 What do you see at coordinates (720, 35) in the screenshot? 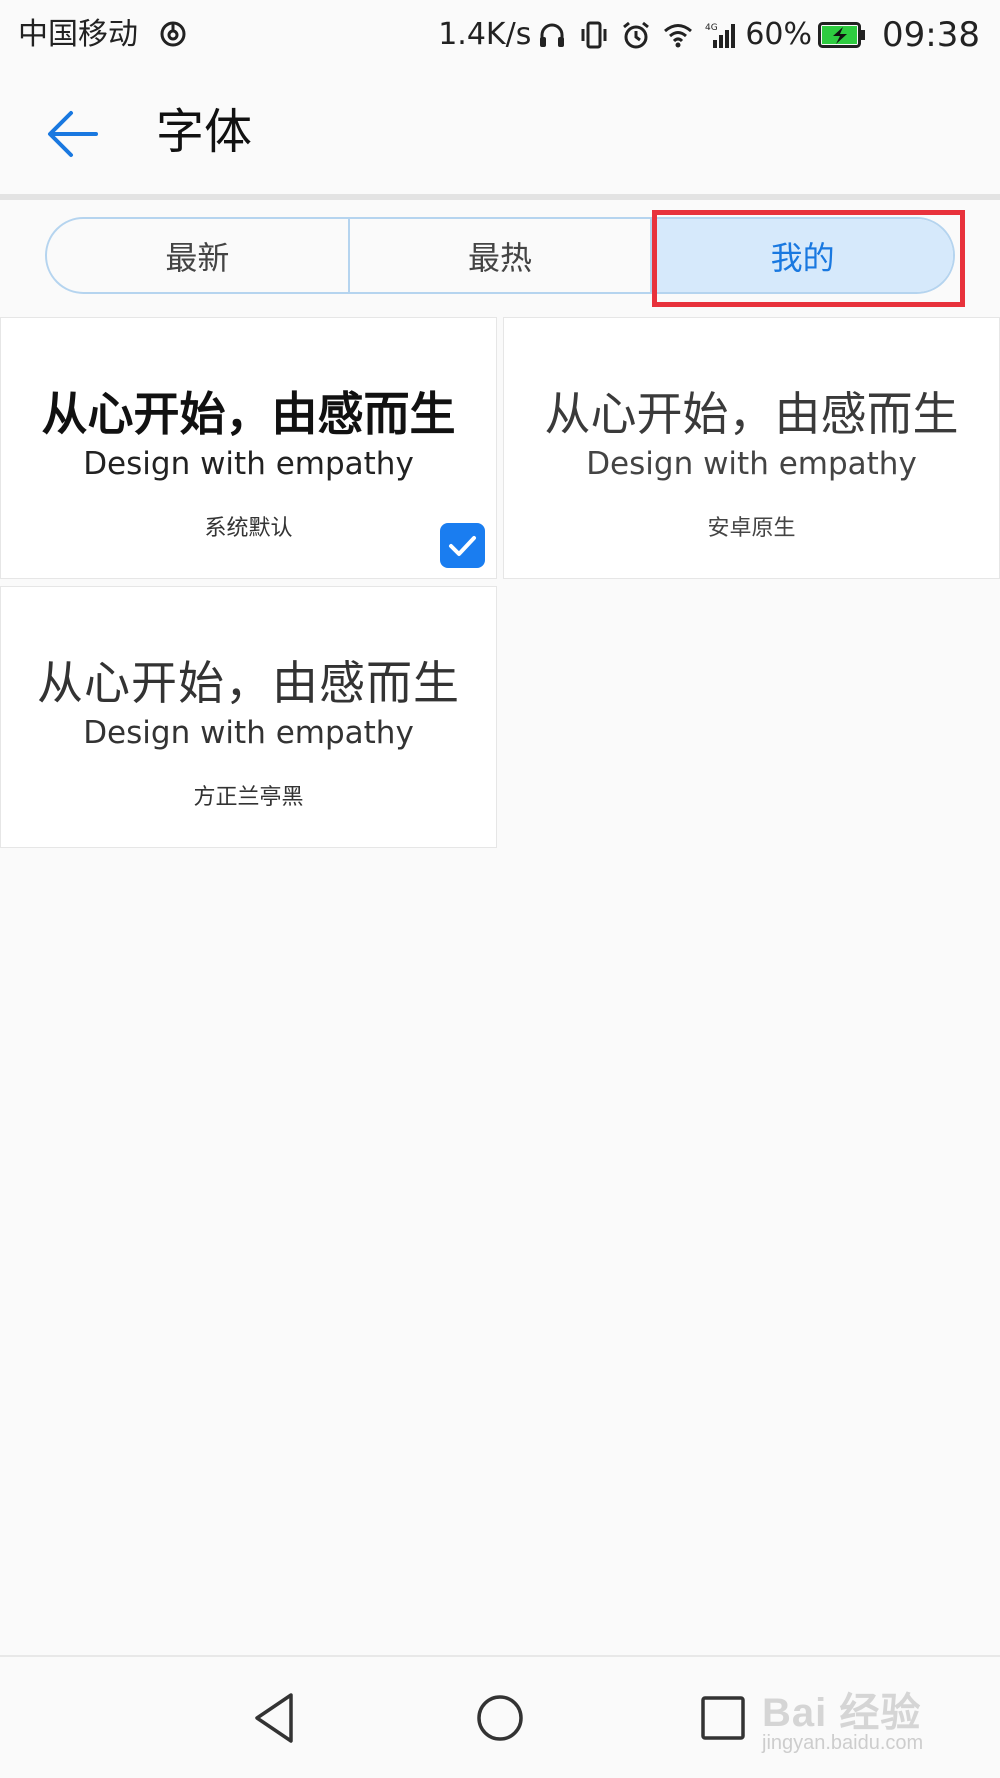
I see `signal-icon: 4G` at bounding box center [720, 35].